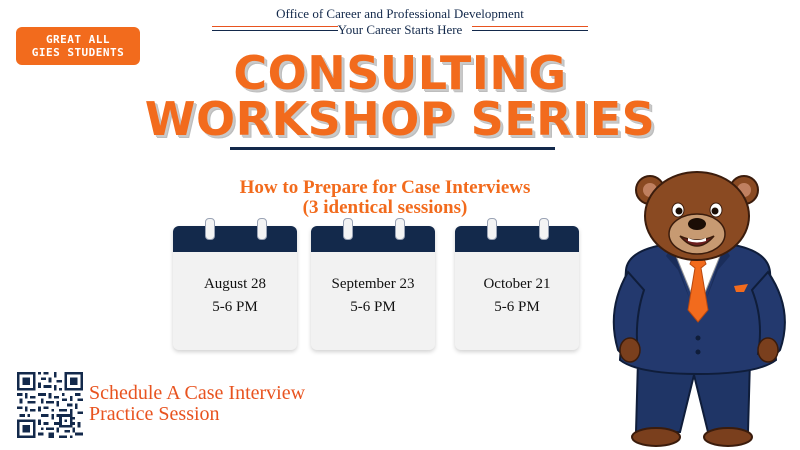  I want to click on session-date: October 21, so click(517, 284).